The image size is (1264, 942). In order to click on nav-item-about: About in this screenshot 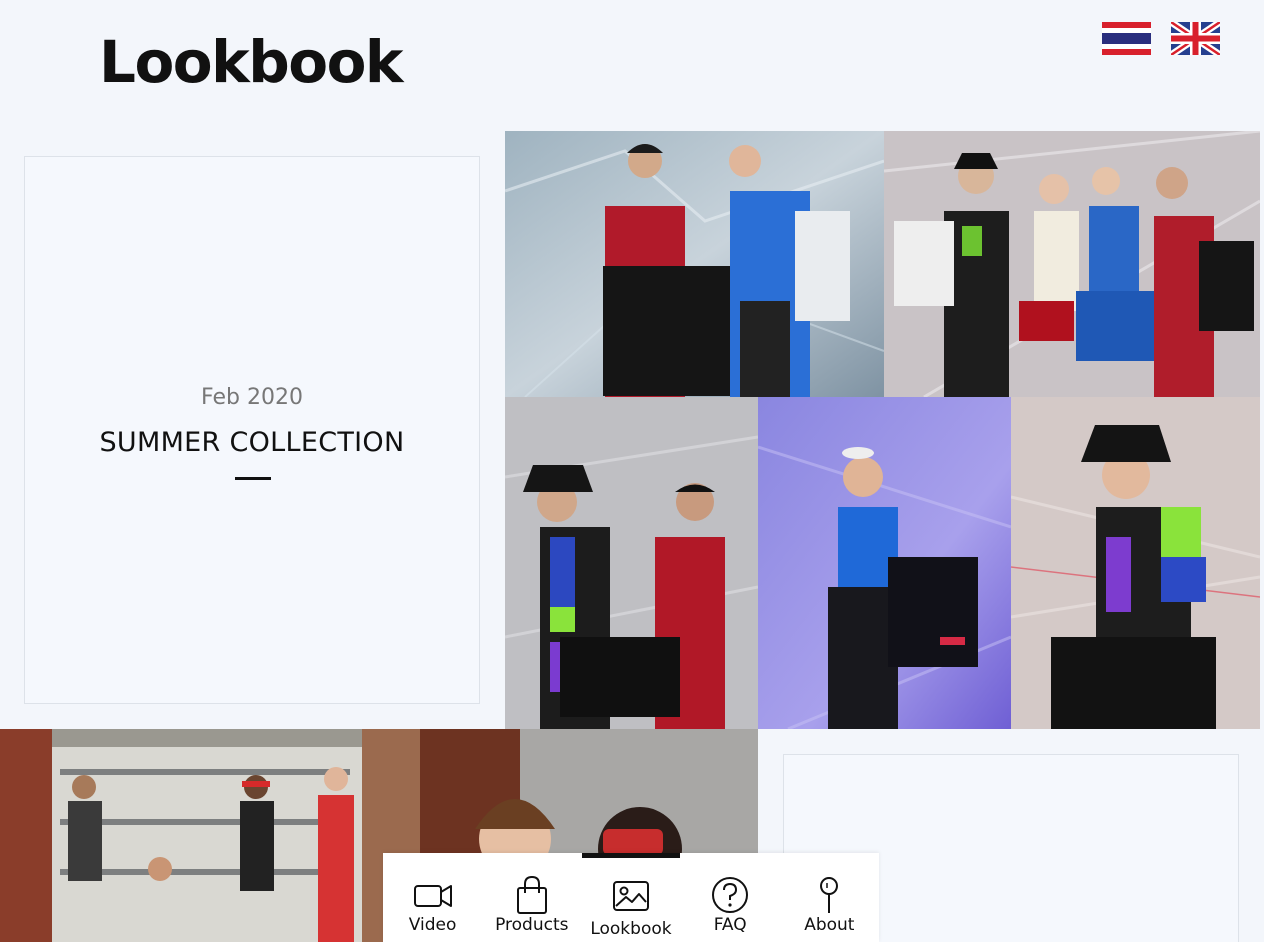, I will do `click(829, 905)`.